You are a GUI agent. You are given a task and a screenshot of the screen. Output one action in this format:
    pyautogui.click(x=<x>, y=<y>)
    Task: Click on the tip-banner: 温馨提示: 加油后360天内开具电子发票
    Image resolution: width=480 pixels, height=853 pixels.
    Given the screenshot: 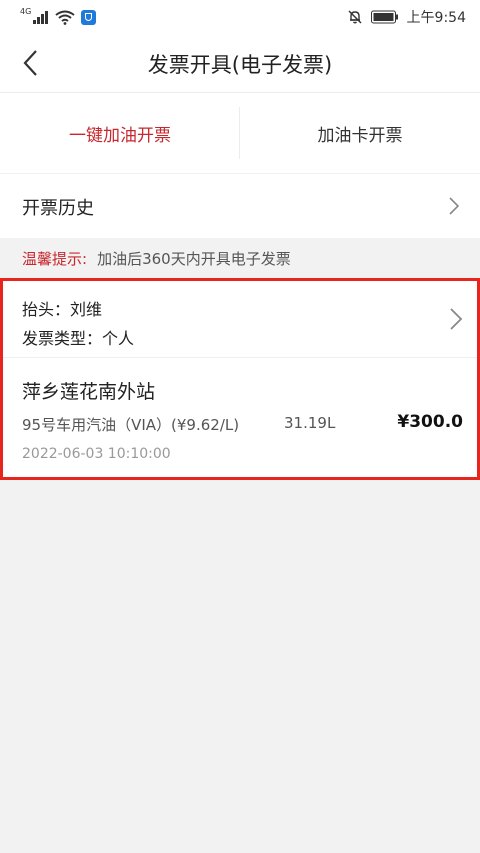 What is the action you would take?
    pyautogui.click(x=240, y=258)
    